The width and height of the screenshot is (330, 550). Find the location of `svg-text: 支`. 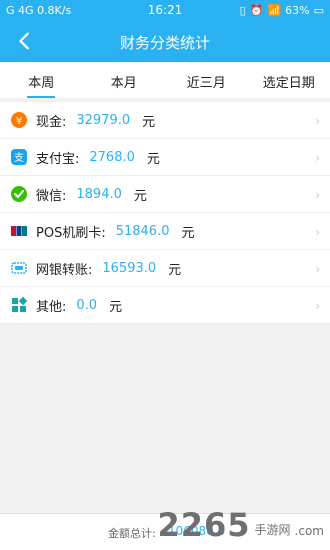

svg-text: 支 is located at coordinates (19, 158).